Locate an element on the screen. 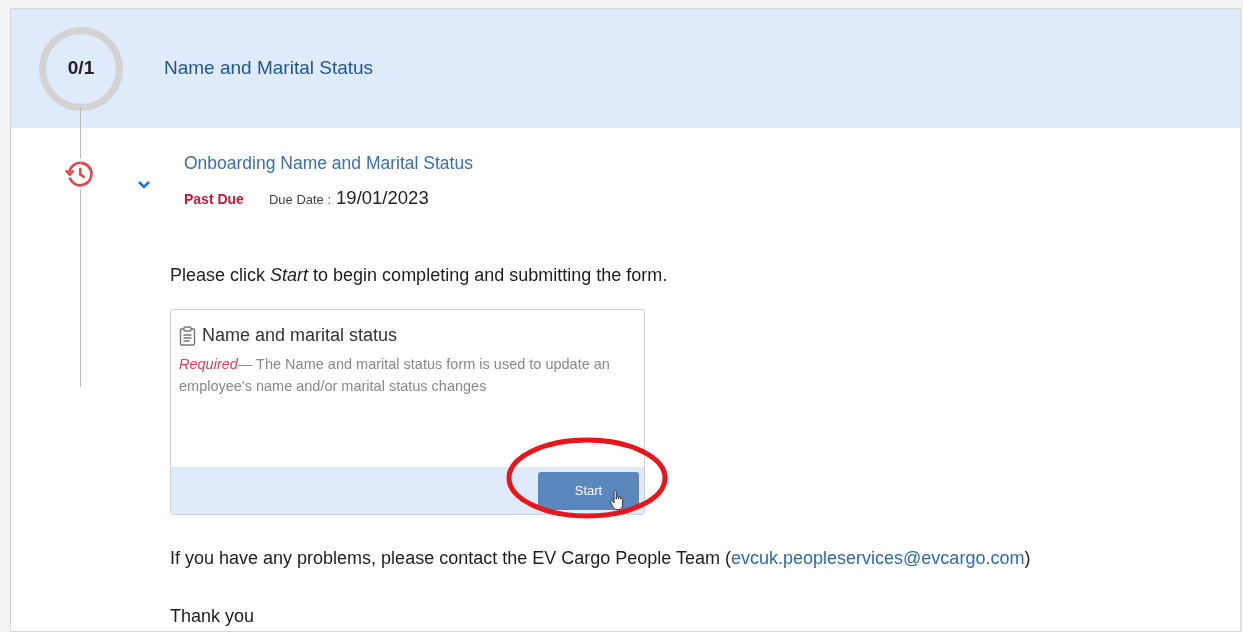  hand-cursor-icon is located at coordinates (617, 500).